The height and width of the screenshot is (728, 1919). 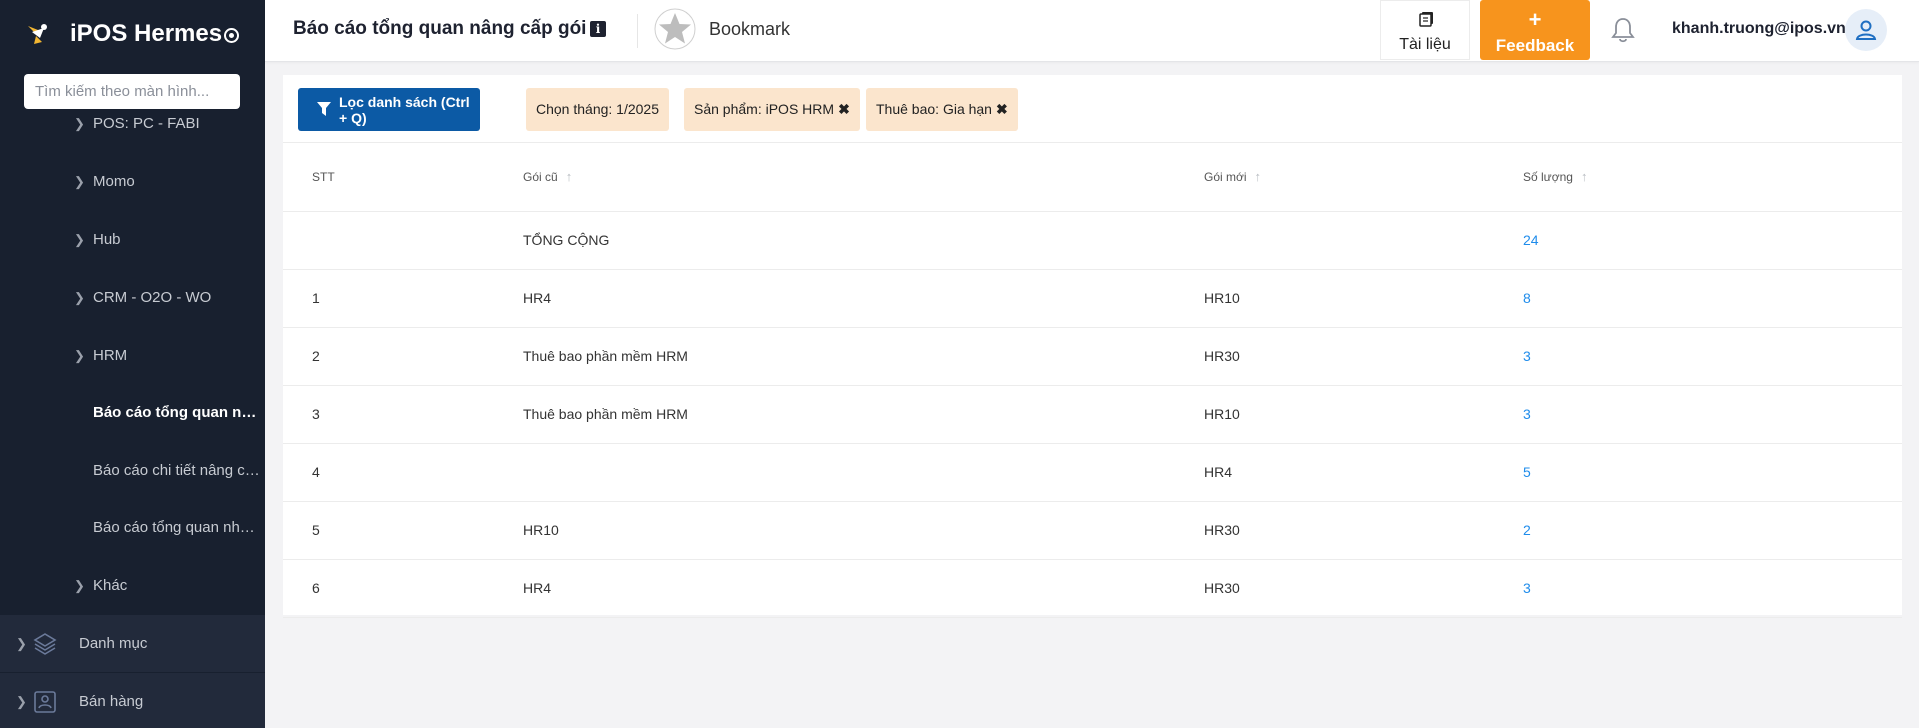 I want to click on sidebar-item-upgrade-overview: Báo cáo tổng quan nâng cấp gói, so click(x=132, y=412).